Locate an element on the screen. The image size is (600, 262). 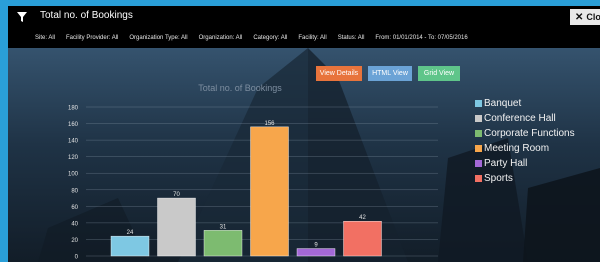
legend-label: Conference Hall is located at coordinates (520, 118).